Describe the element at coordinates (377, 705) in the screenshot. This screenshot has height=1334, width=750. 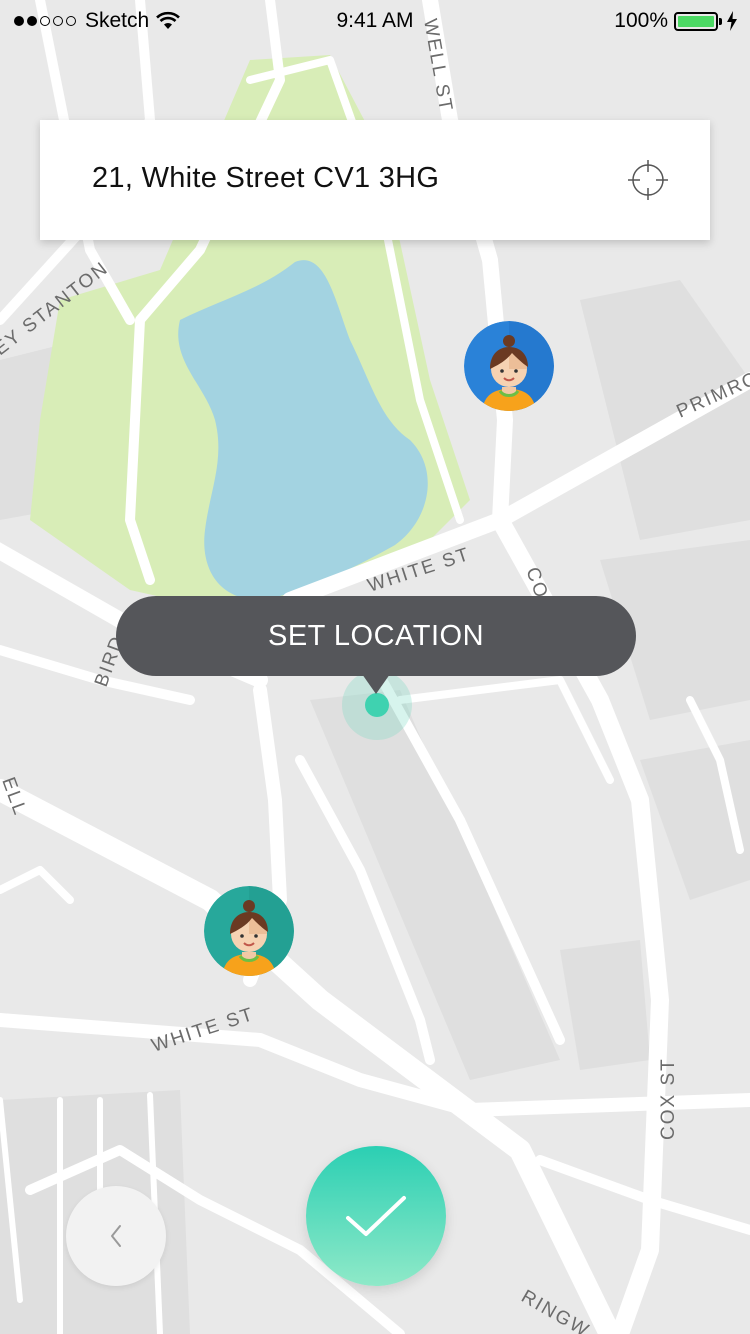
I see `location-pin` at that location.